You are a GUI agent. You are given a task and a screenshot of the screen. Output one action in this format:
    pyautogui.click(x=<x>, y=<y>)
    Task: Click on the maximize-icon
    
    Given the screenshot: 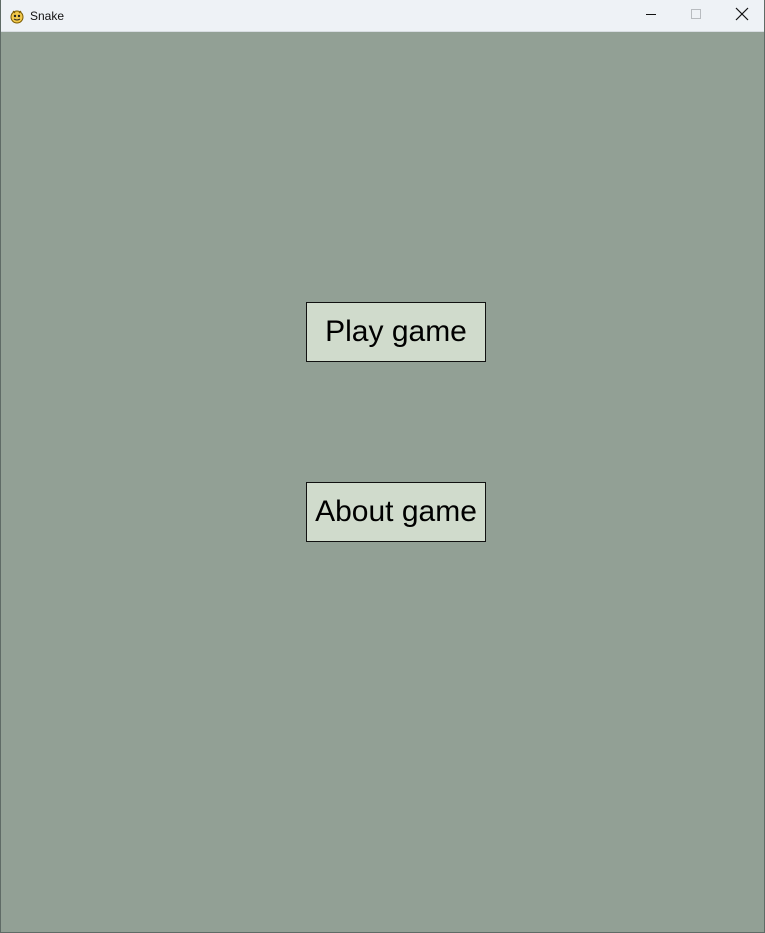 What is the action you would take?
    pyautogui.click(x=696, y=16)
    